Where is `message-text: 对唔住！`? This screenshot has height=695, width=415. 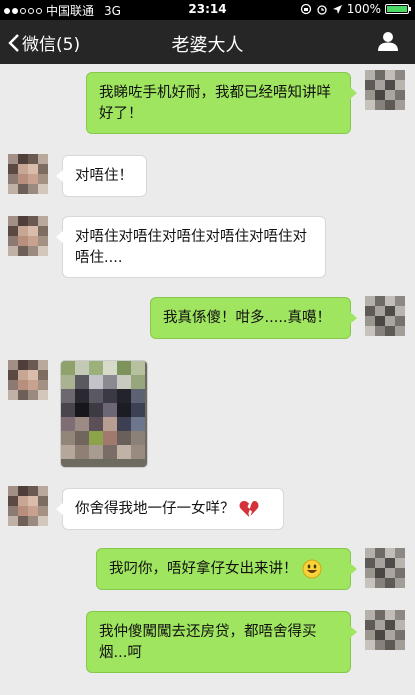
message-text: 对唔住！ is located at coordinates (104, 176).